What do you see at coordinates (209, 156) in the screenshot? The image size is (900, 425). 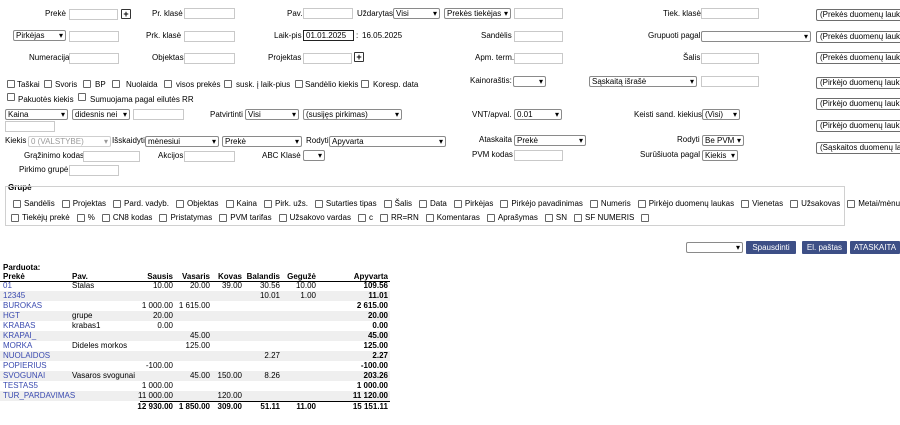 I see `akcijos-input` at bounding box center [209, 156].